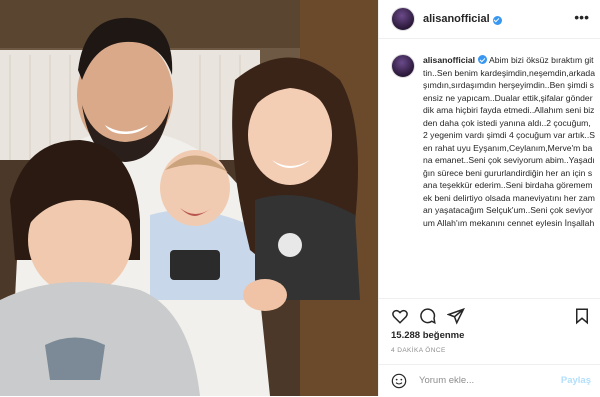 Image resolution: width=600 pixels, height=397 pixels. Describe the element at coordinates (489, 380) in the screenshot. I see `comment-bar: Yorum ekle... Paylaş` at that location.